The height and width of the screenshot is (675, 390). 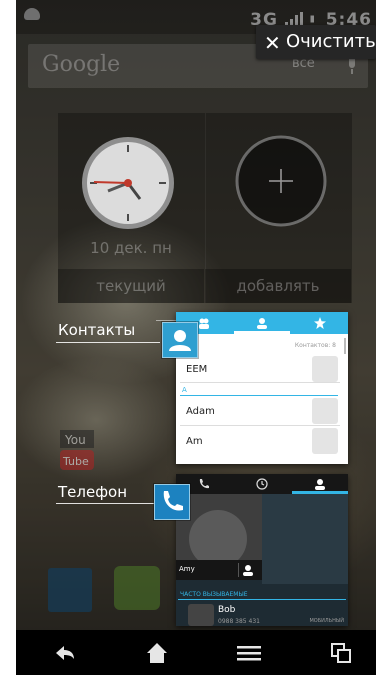 I want to click on contact-name-bar: Amy, so click(x=219, y=570).